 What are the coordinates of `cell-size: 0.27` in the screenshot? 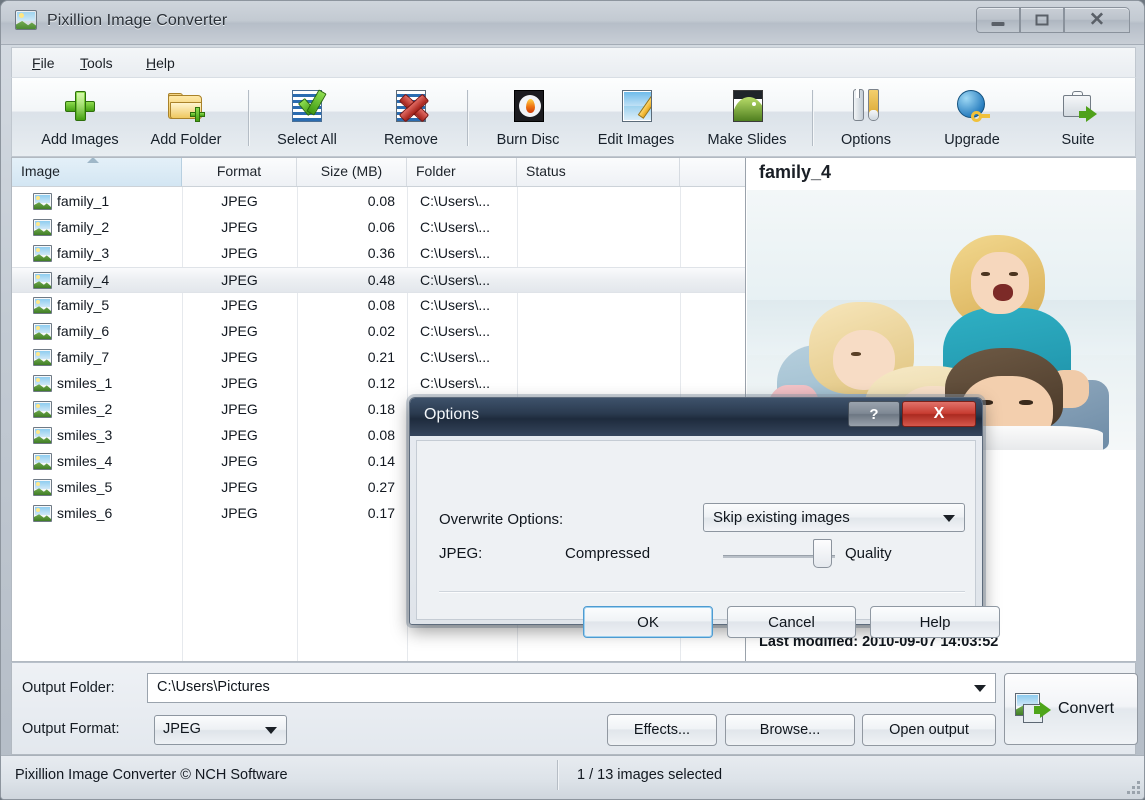 It's located at (381, 487).